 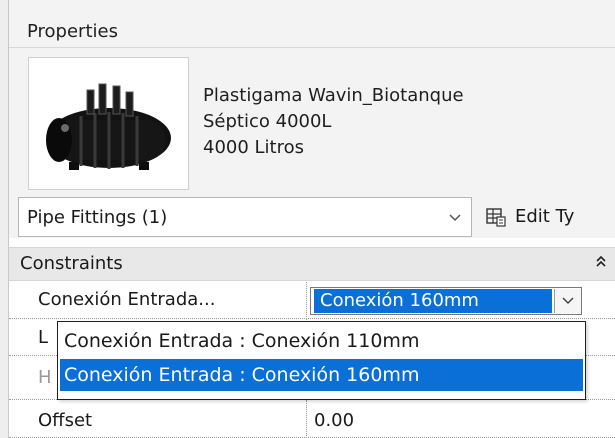 What do you see at coordinates (71, 263) in the screenshot?
I see `constraints-group-label: Constraints` at bounding box center [71, 263].